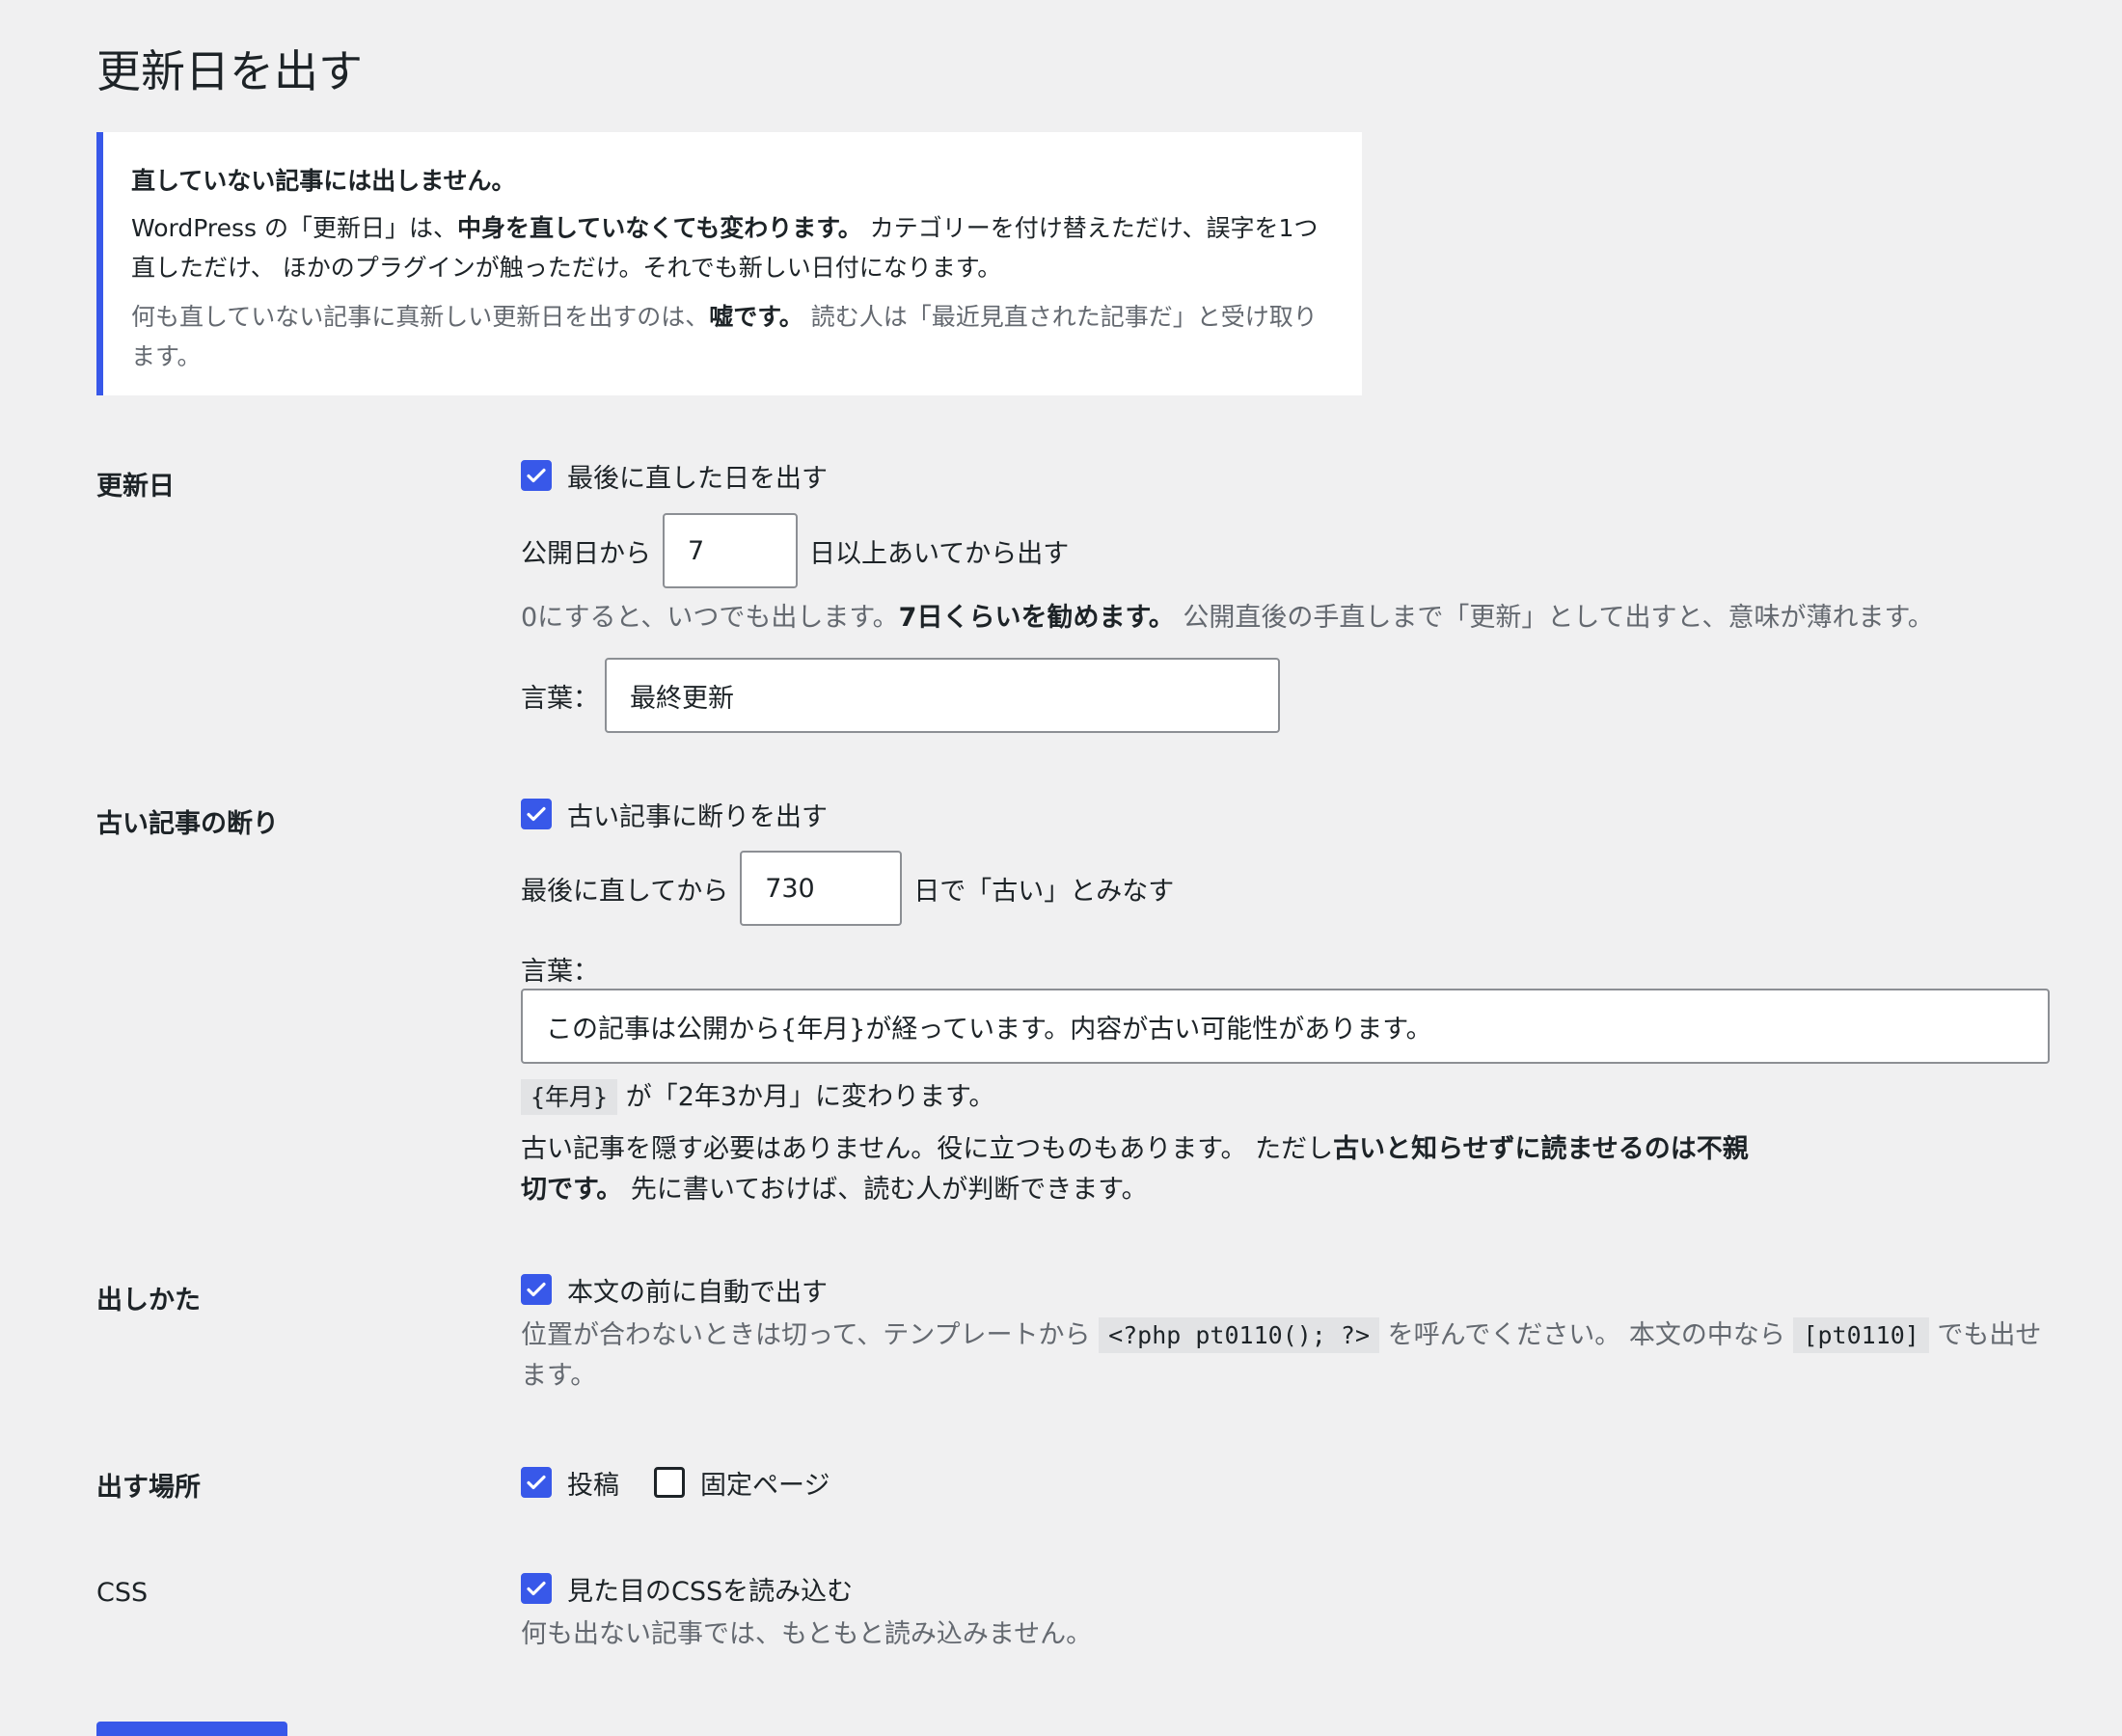 Image resolution: width=2122 pixels, height=1736 pixels. I want to click on updated-word-label: 言葉：, so click(560, 698).